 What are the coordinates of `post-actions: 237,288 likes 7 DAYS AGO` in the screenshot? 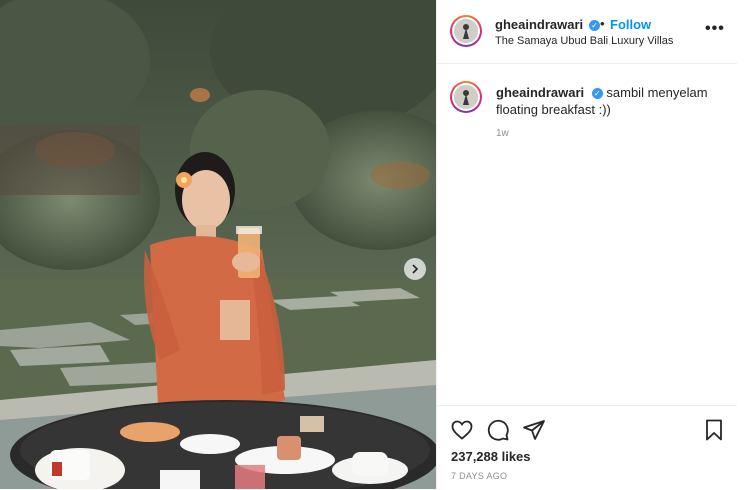 It's located at (587, 447).